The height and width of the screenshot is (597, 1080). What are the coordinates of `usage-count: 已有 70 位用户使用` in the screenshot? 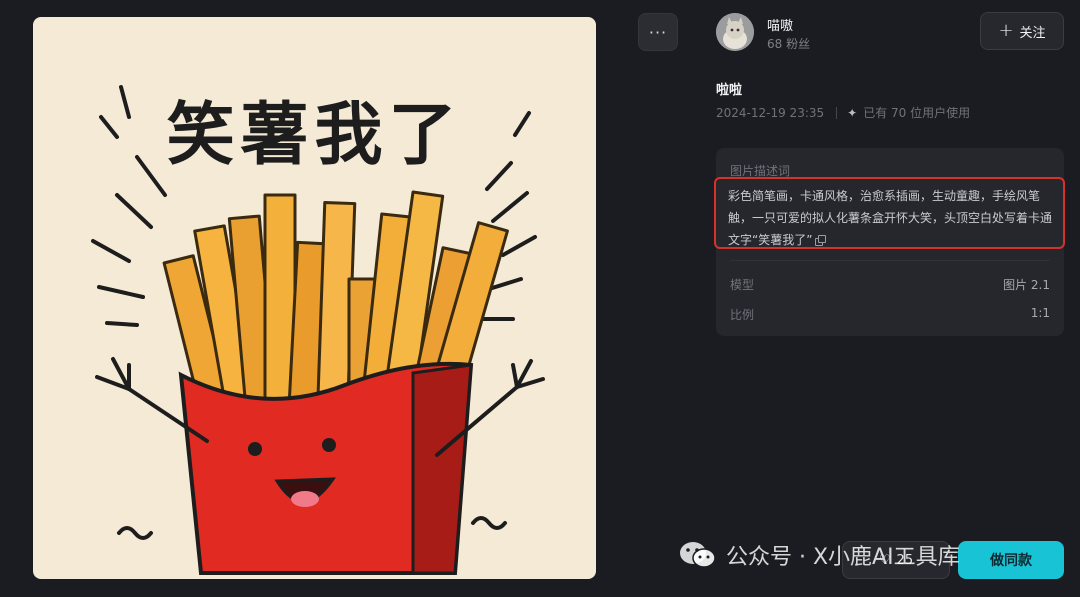 It's located at (917, 113).